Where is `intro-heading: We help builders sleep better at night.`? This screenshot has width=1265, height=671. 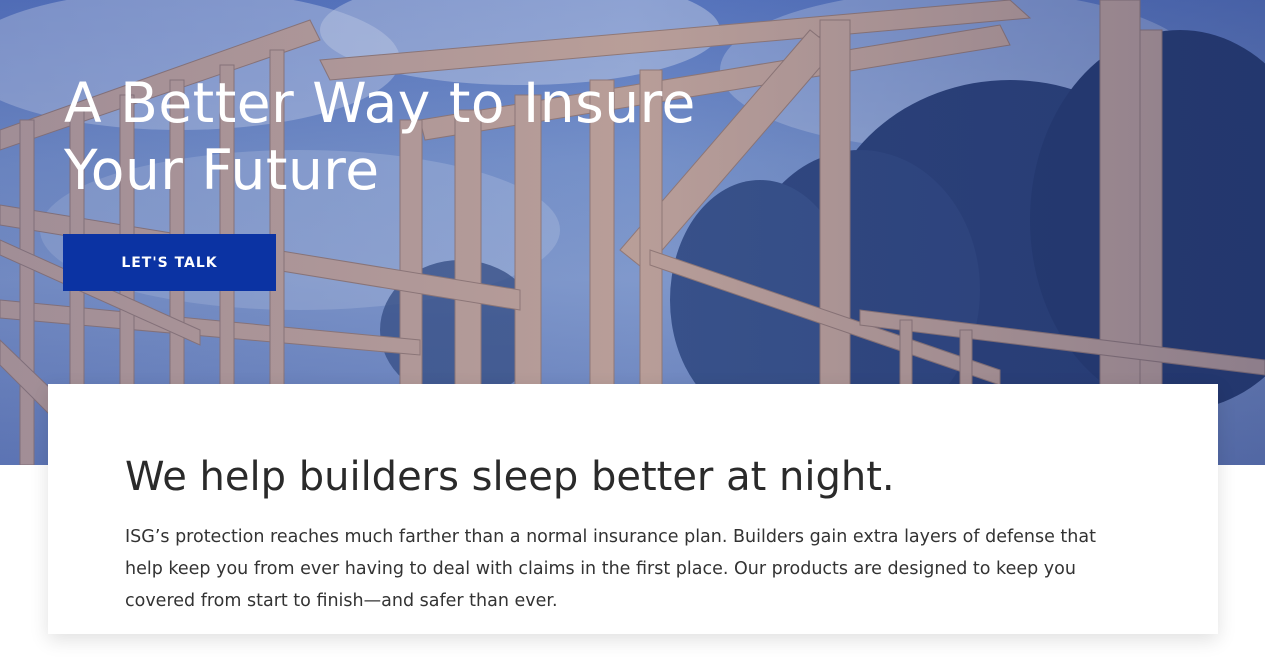
intro-heading: We help builders sleep better at night. is located at coordinates (510, 477).